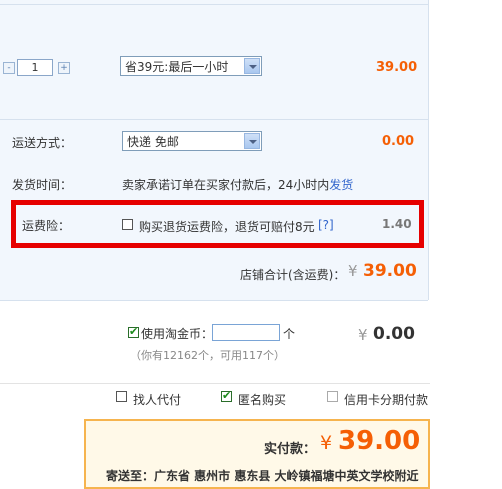 This screenshot has height=489, width=502. What do you see at coordinates (293, 275) in the screenshot?
I see `store-total-label: 店铺合计(含运费)：` at bounding box center [293, 275].